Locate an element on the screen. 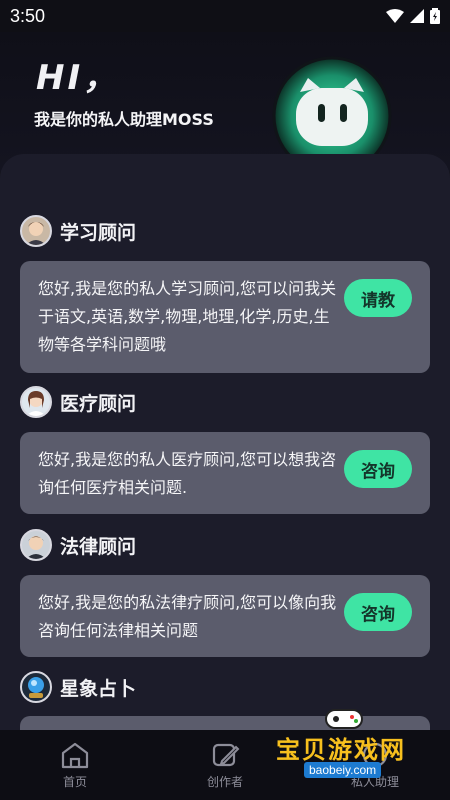 This screenshot has width=450, height=800. section-title-study: 学习顾问 is located at coordinates (78, 231).